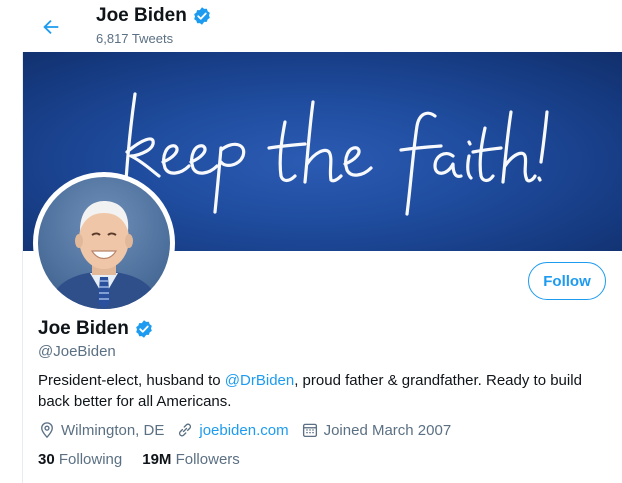 The height and width of the screenshot is (483, 622). Describe the element at coordinates (243, 430) in the screenshot. I see `website-link: joebiden.com` at that location.